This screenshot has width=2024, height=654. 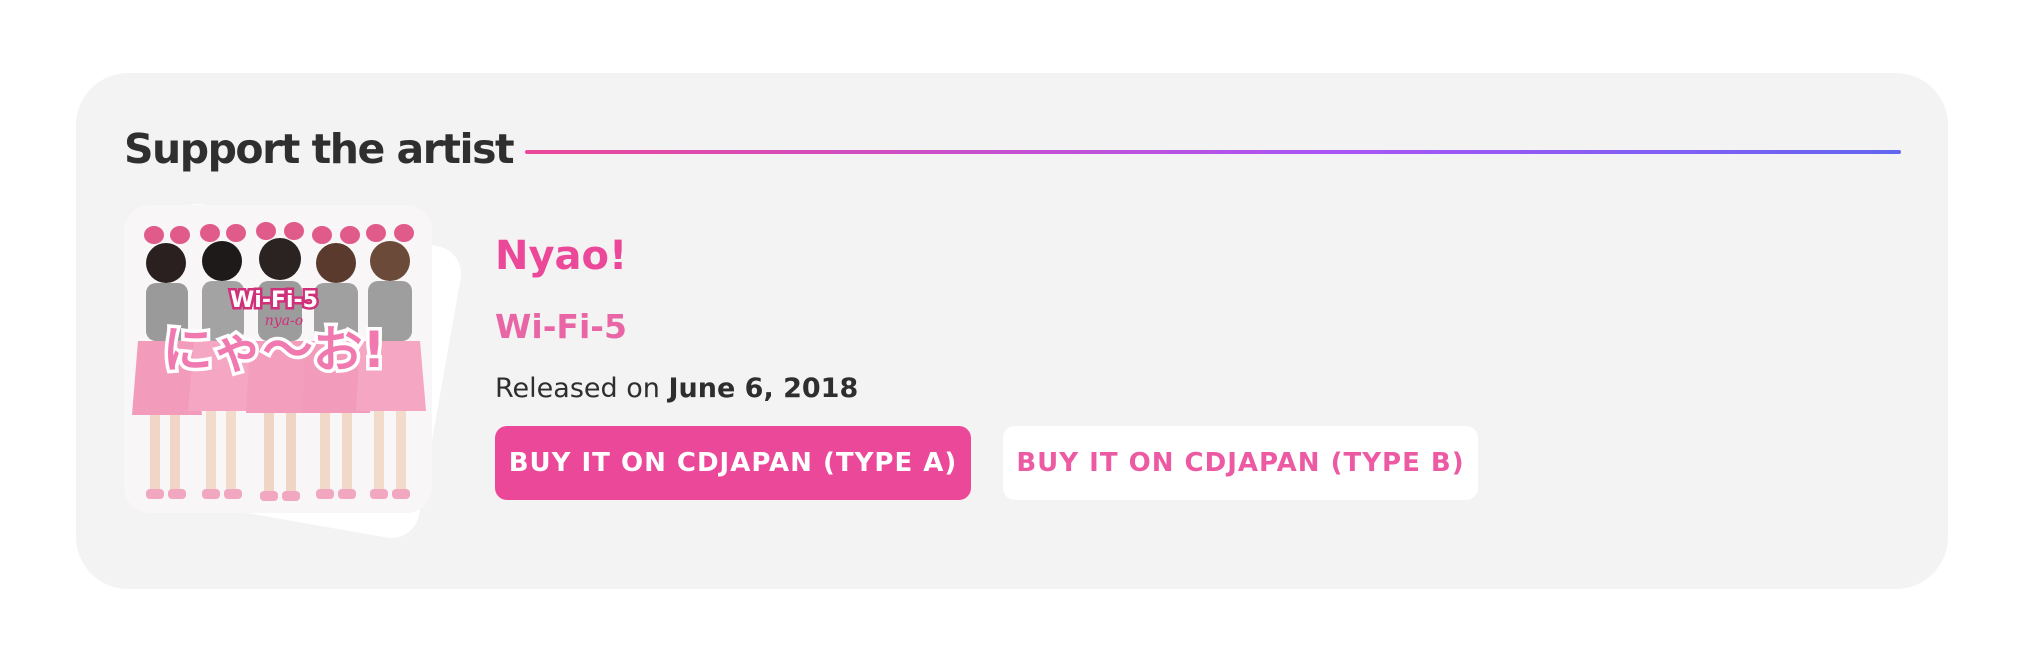 What do you see at coordinates (1240, 463) in the screenshot?
I see `buy-cdjapan-type-b-button: BUY IT ON CDJAPAN (TYPE B)` at bounding box center [1240, 463].